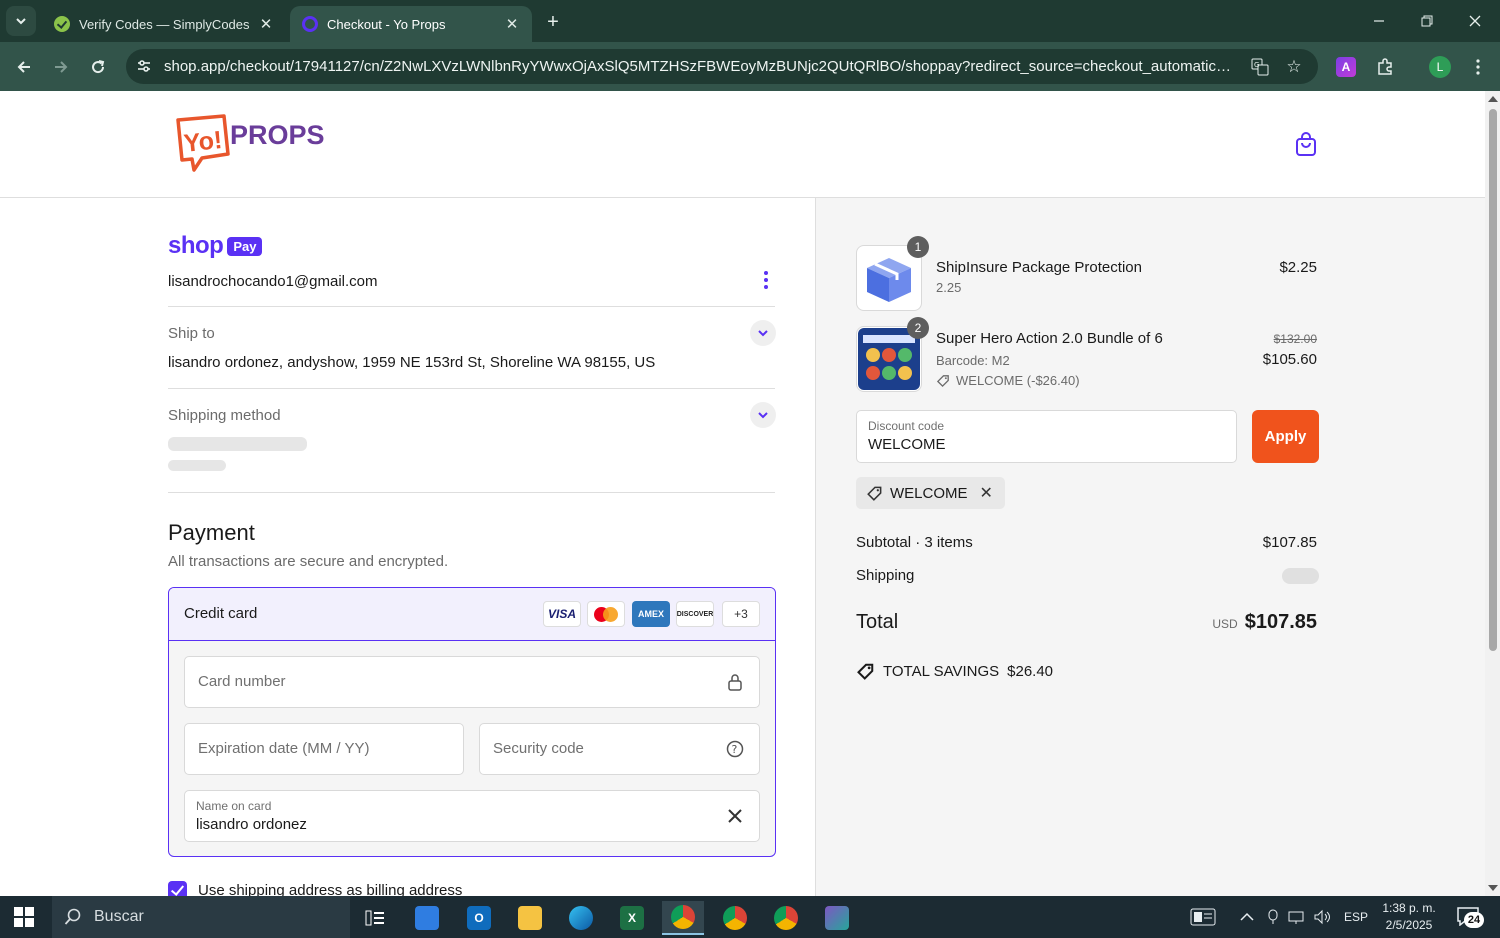 This screenshot has height=938, width=1500. What do you see at coordinates (1300, 576) in the screenshot?
I see `shipping-loading-skeleton` at bounding box center [1300, 576].